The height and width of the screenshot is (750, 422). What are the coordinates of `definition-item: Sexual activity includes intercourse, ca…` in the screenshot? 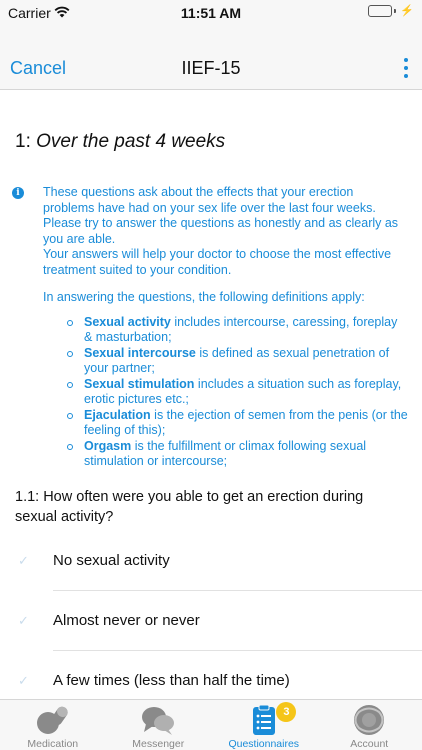 It's located at (236, 330).